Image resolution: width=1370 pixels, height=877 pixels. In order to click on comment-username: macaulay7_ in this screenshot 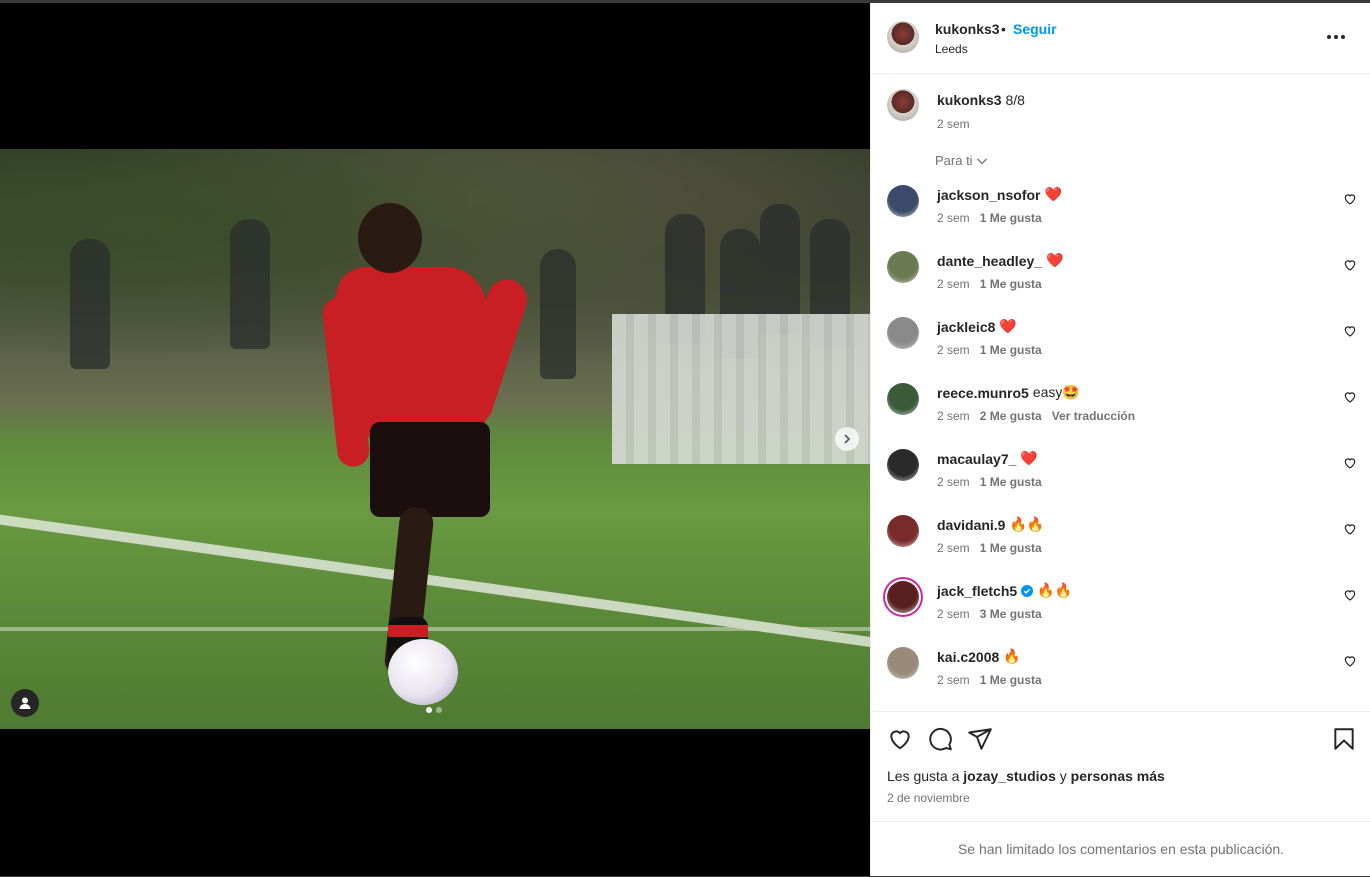, I will do `click(976, 459)`.